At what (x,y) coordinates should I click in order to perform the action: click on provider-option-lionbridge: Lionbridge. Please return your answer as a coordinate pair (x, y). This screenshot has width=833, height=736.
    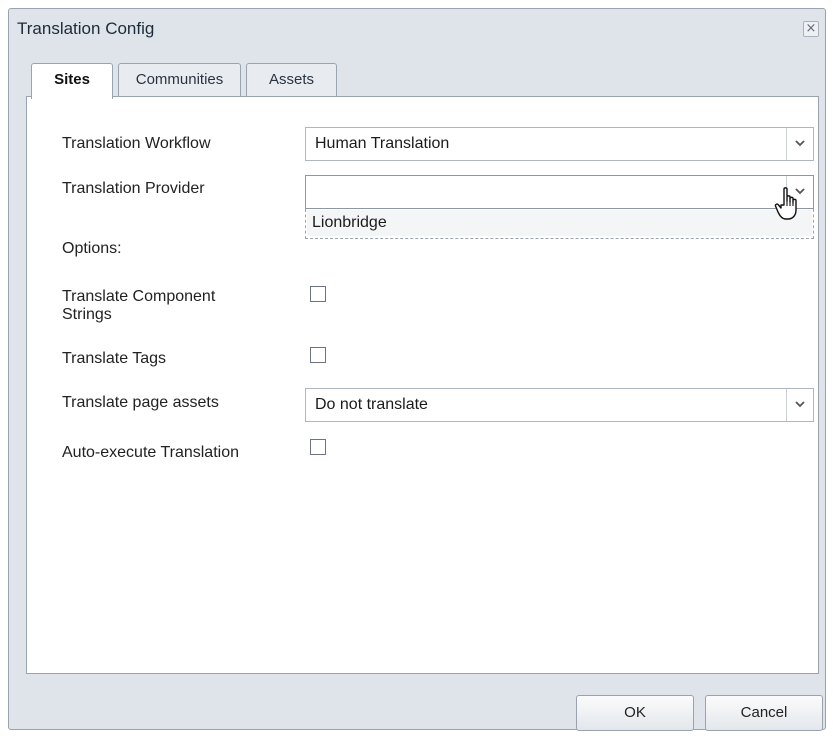
    Looking at the image, I should click on (559, 223).